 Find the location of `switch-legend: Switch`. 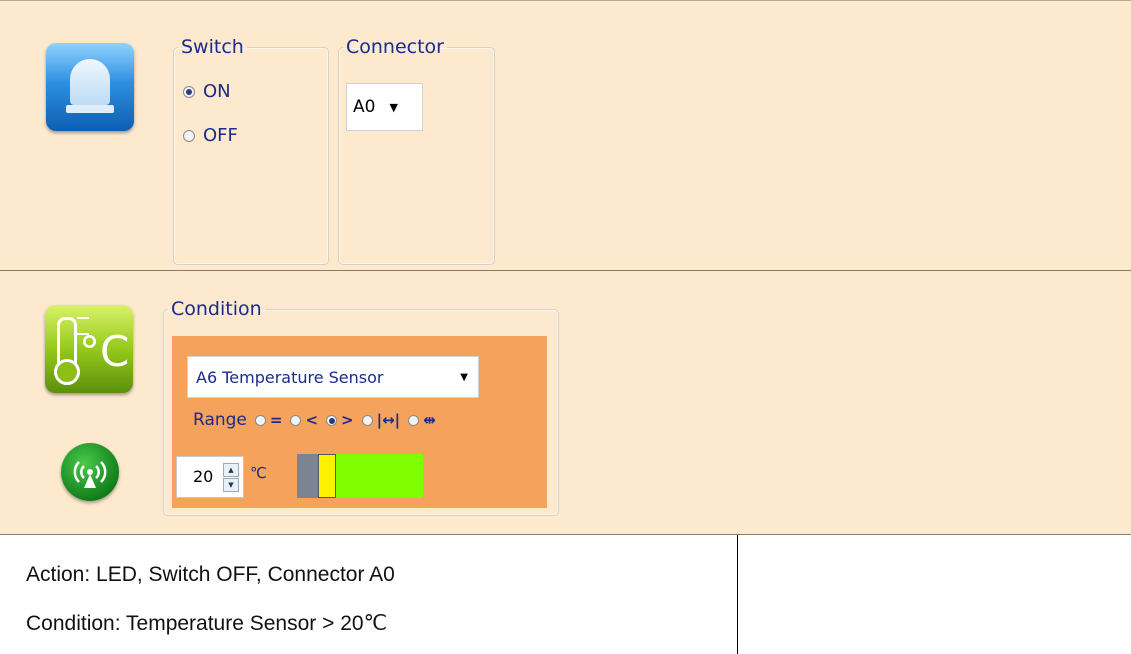

switch-legend: Switch is located at coordinates (212, 47).